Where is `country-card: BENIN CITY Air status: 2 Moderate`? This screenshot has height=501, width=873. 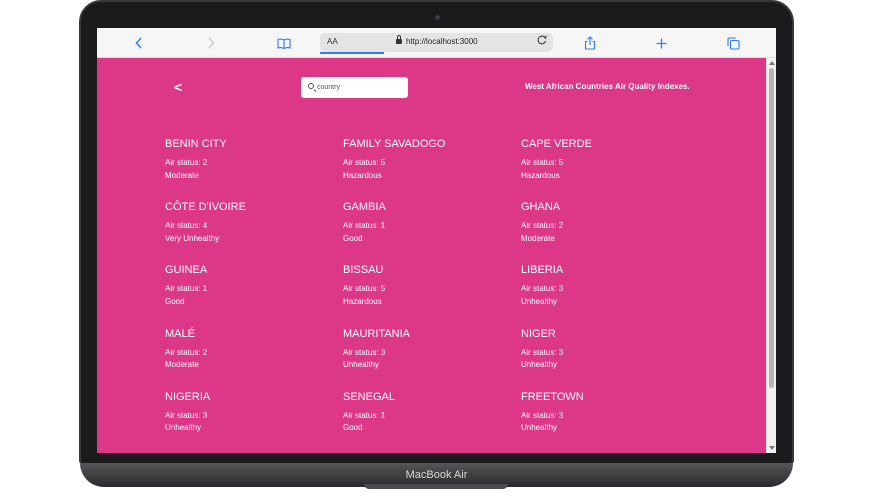
country-card: BENIN CITY Air status: 2 Moderate is located at coordinates (254, 169).